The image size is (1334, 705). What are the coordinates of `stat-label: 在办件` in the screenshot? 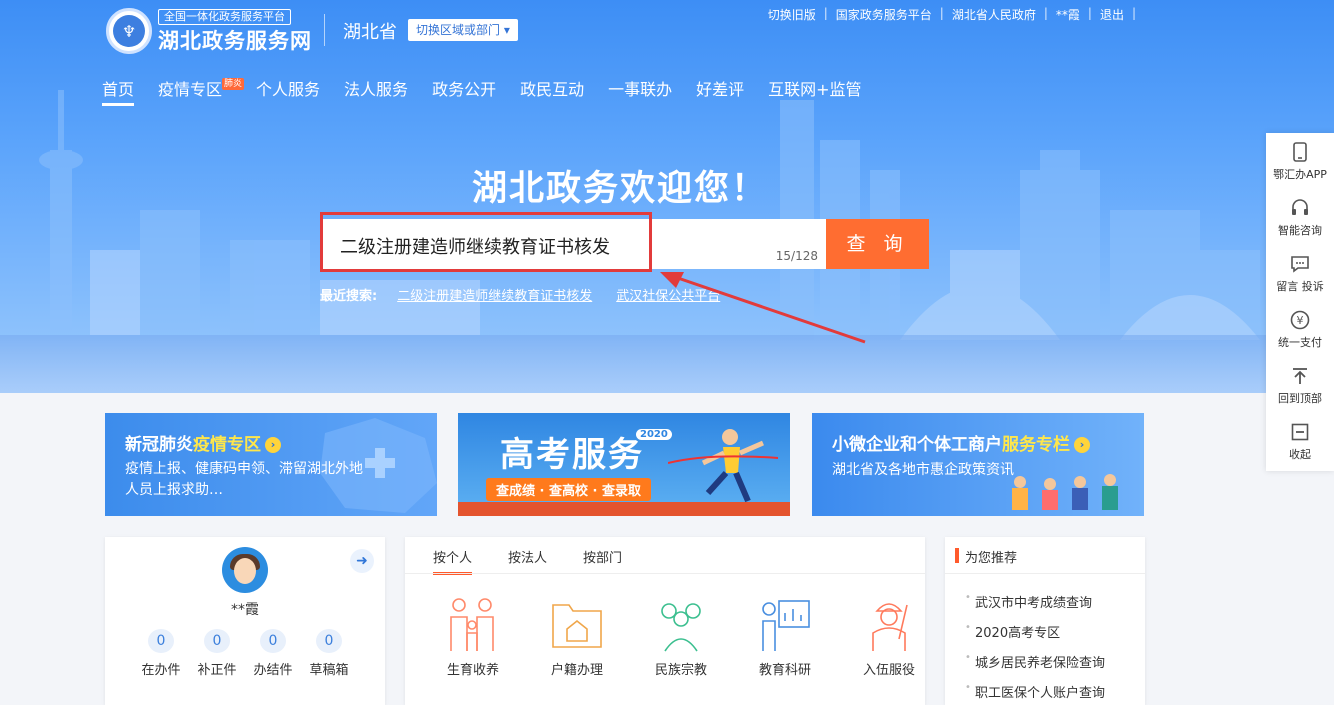 It's located at (161, 670).